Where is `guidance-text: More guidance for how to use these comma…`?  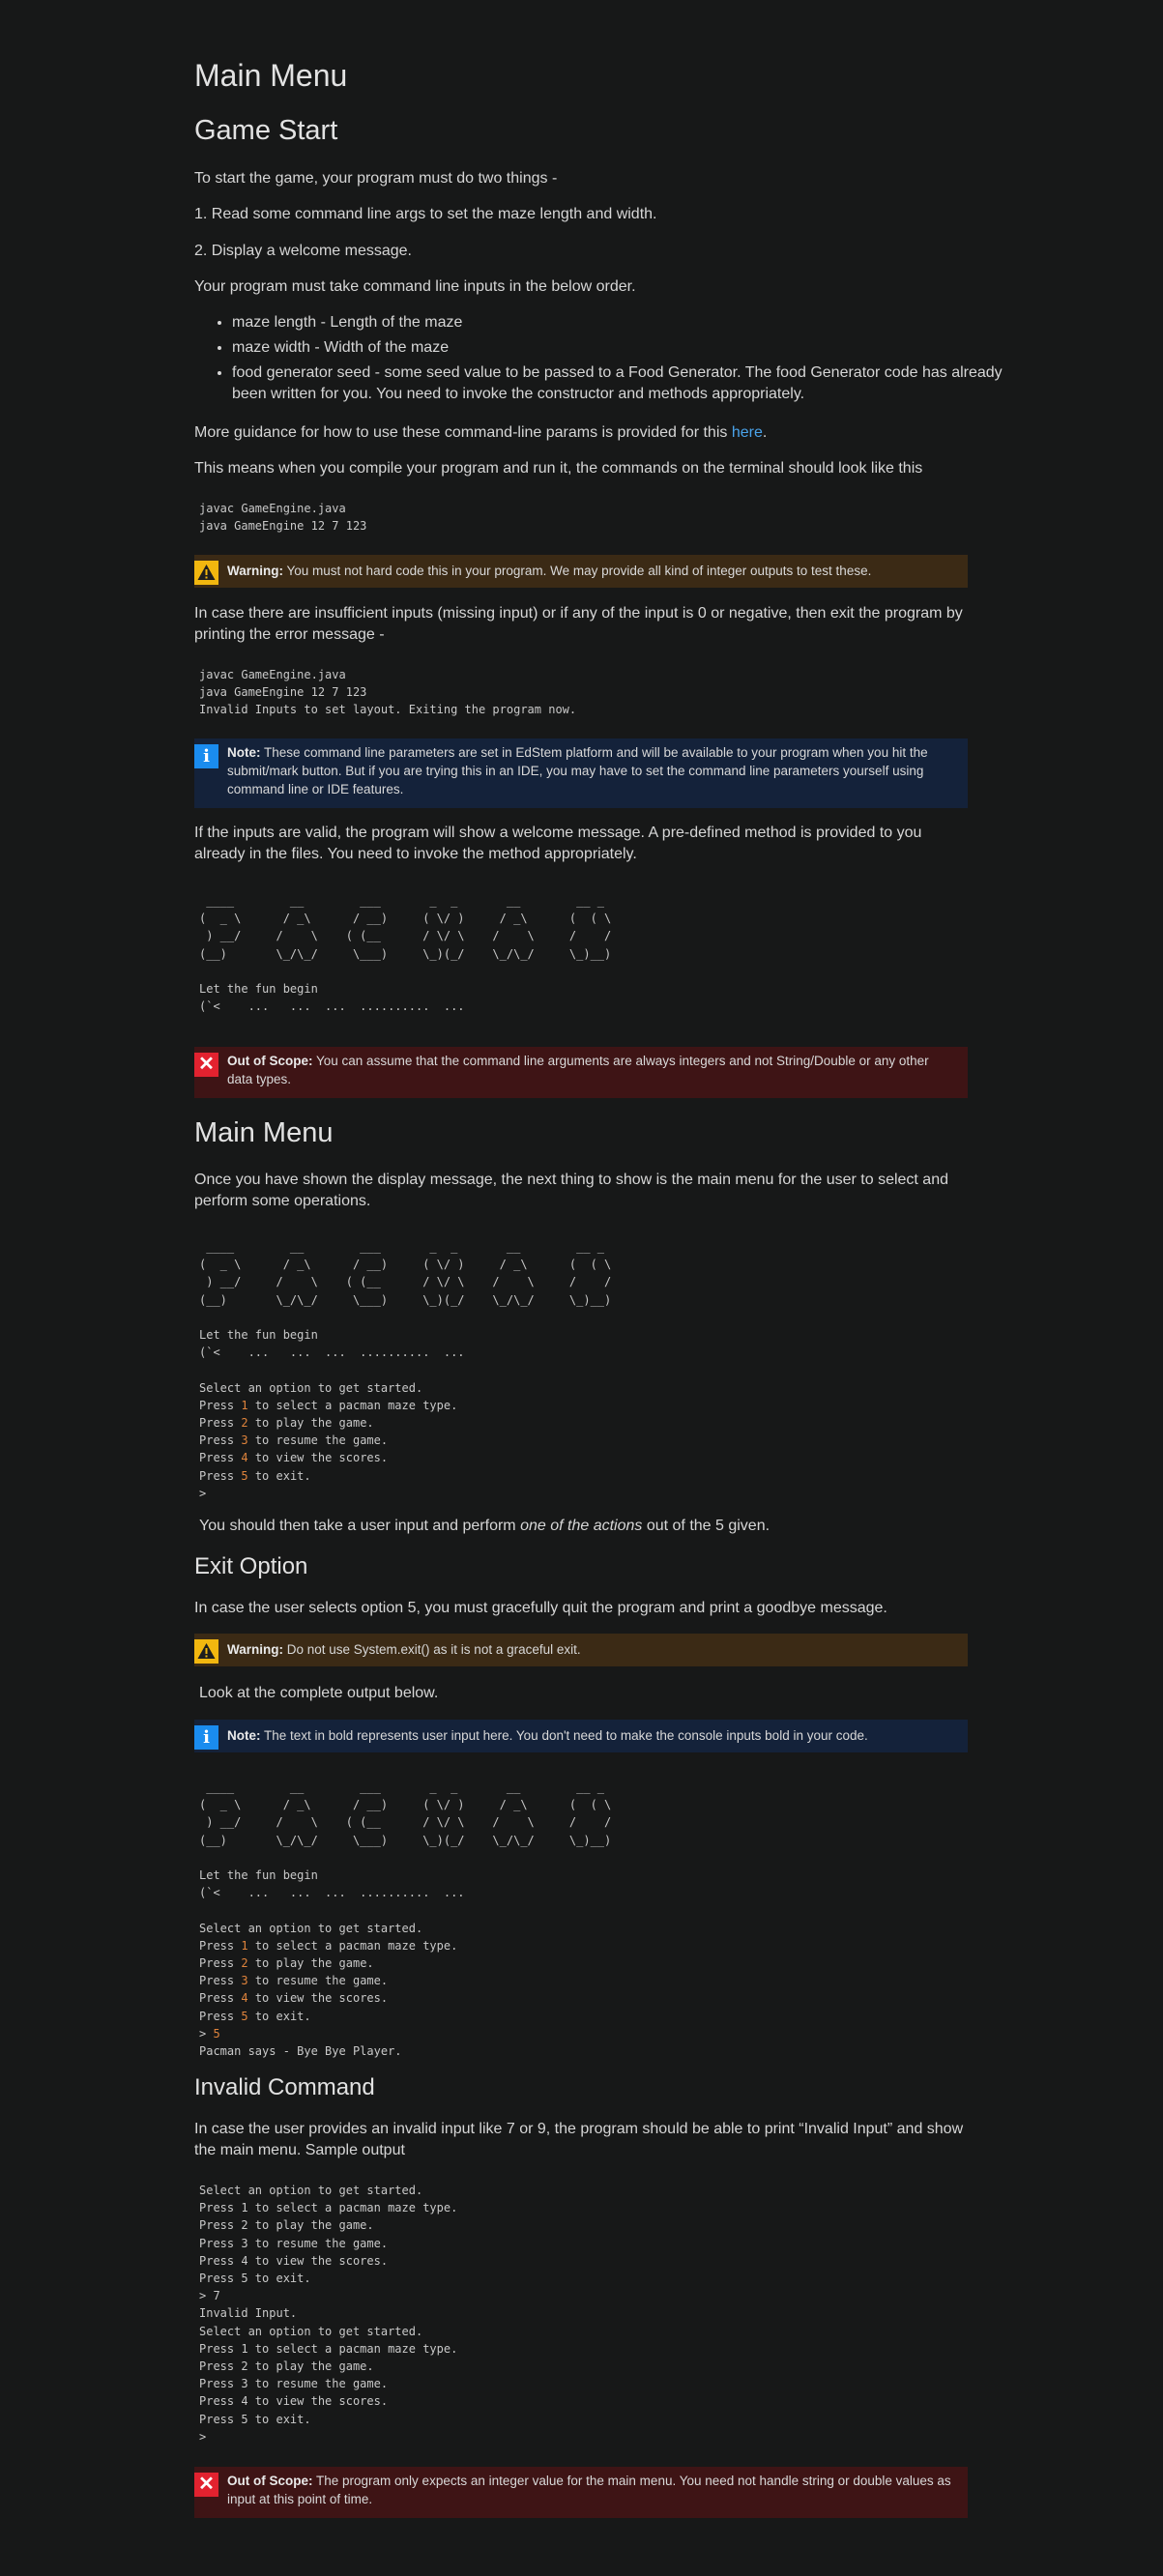
guidance-text: More guidance for how to use these comma… is located at coordinates (481, 432).